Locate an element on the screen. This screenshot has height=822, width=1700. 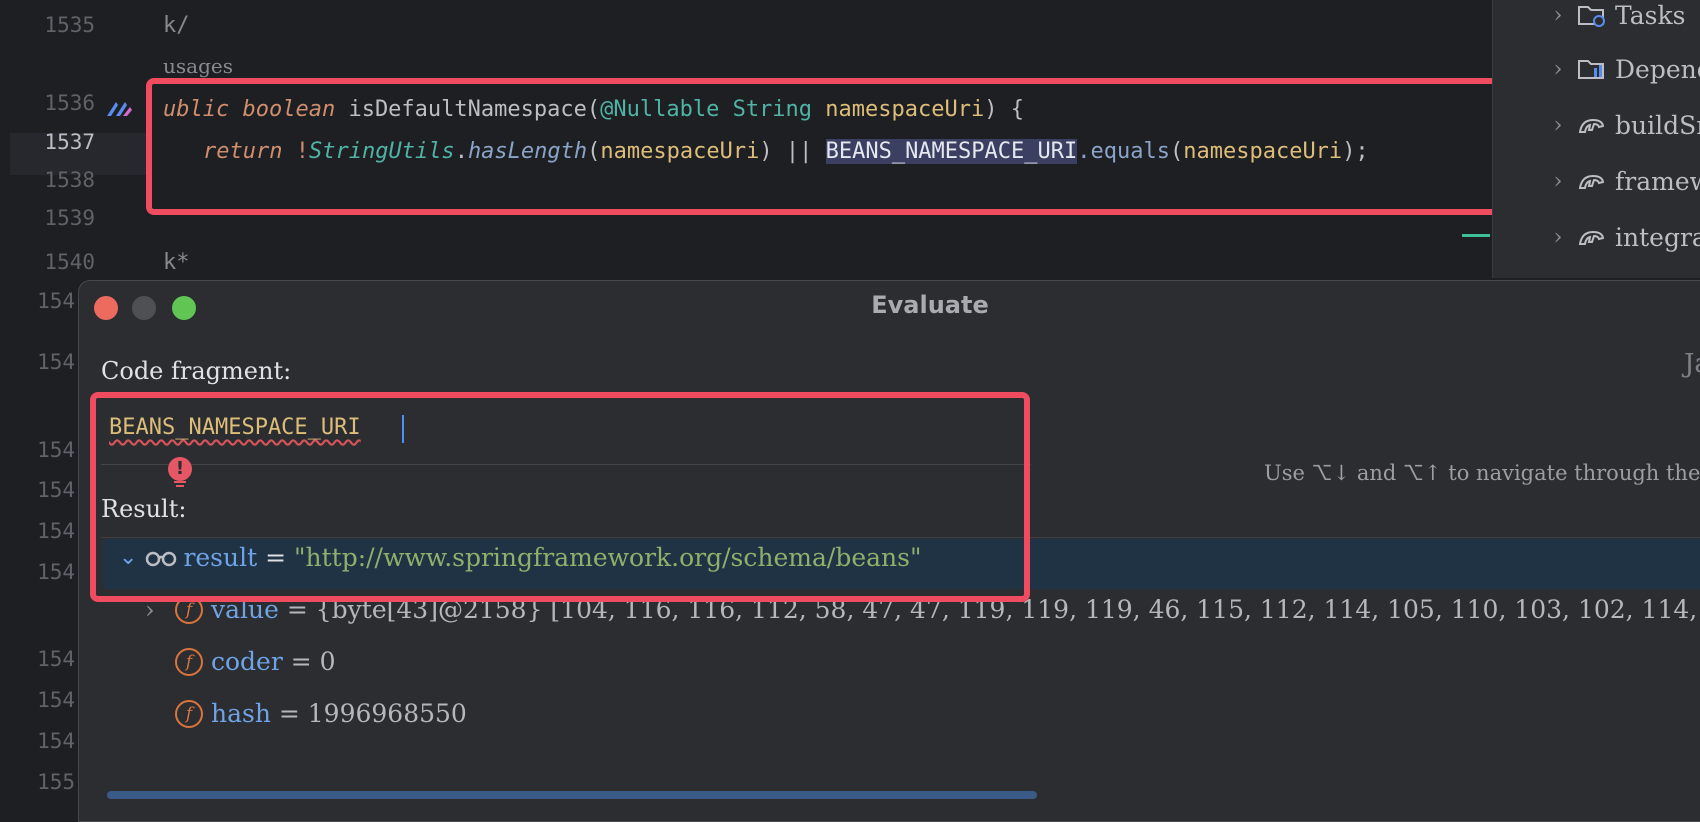
line-number: 1539 is located at coordinates (69, 218).